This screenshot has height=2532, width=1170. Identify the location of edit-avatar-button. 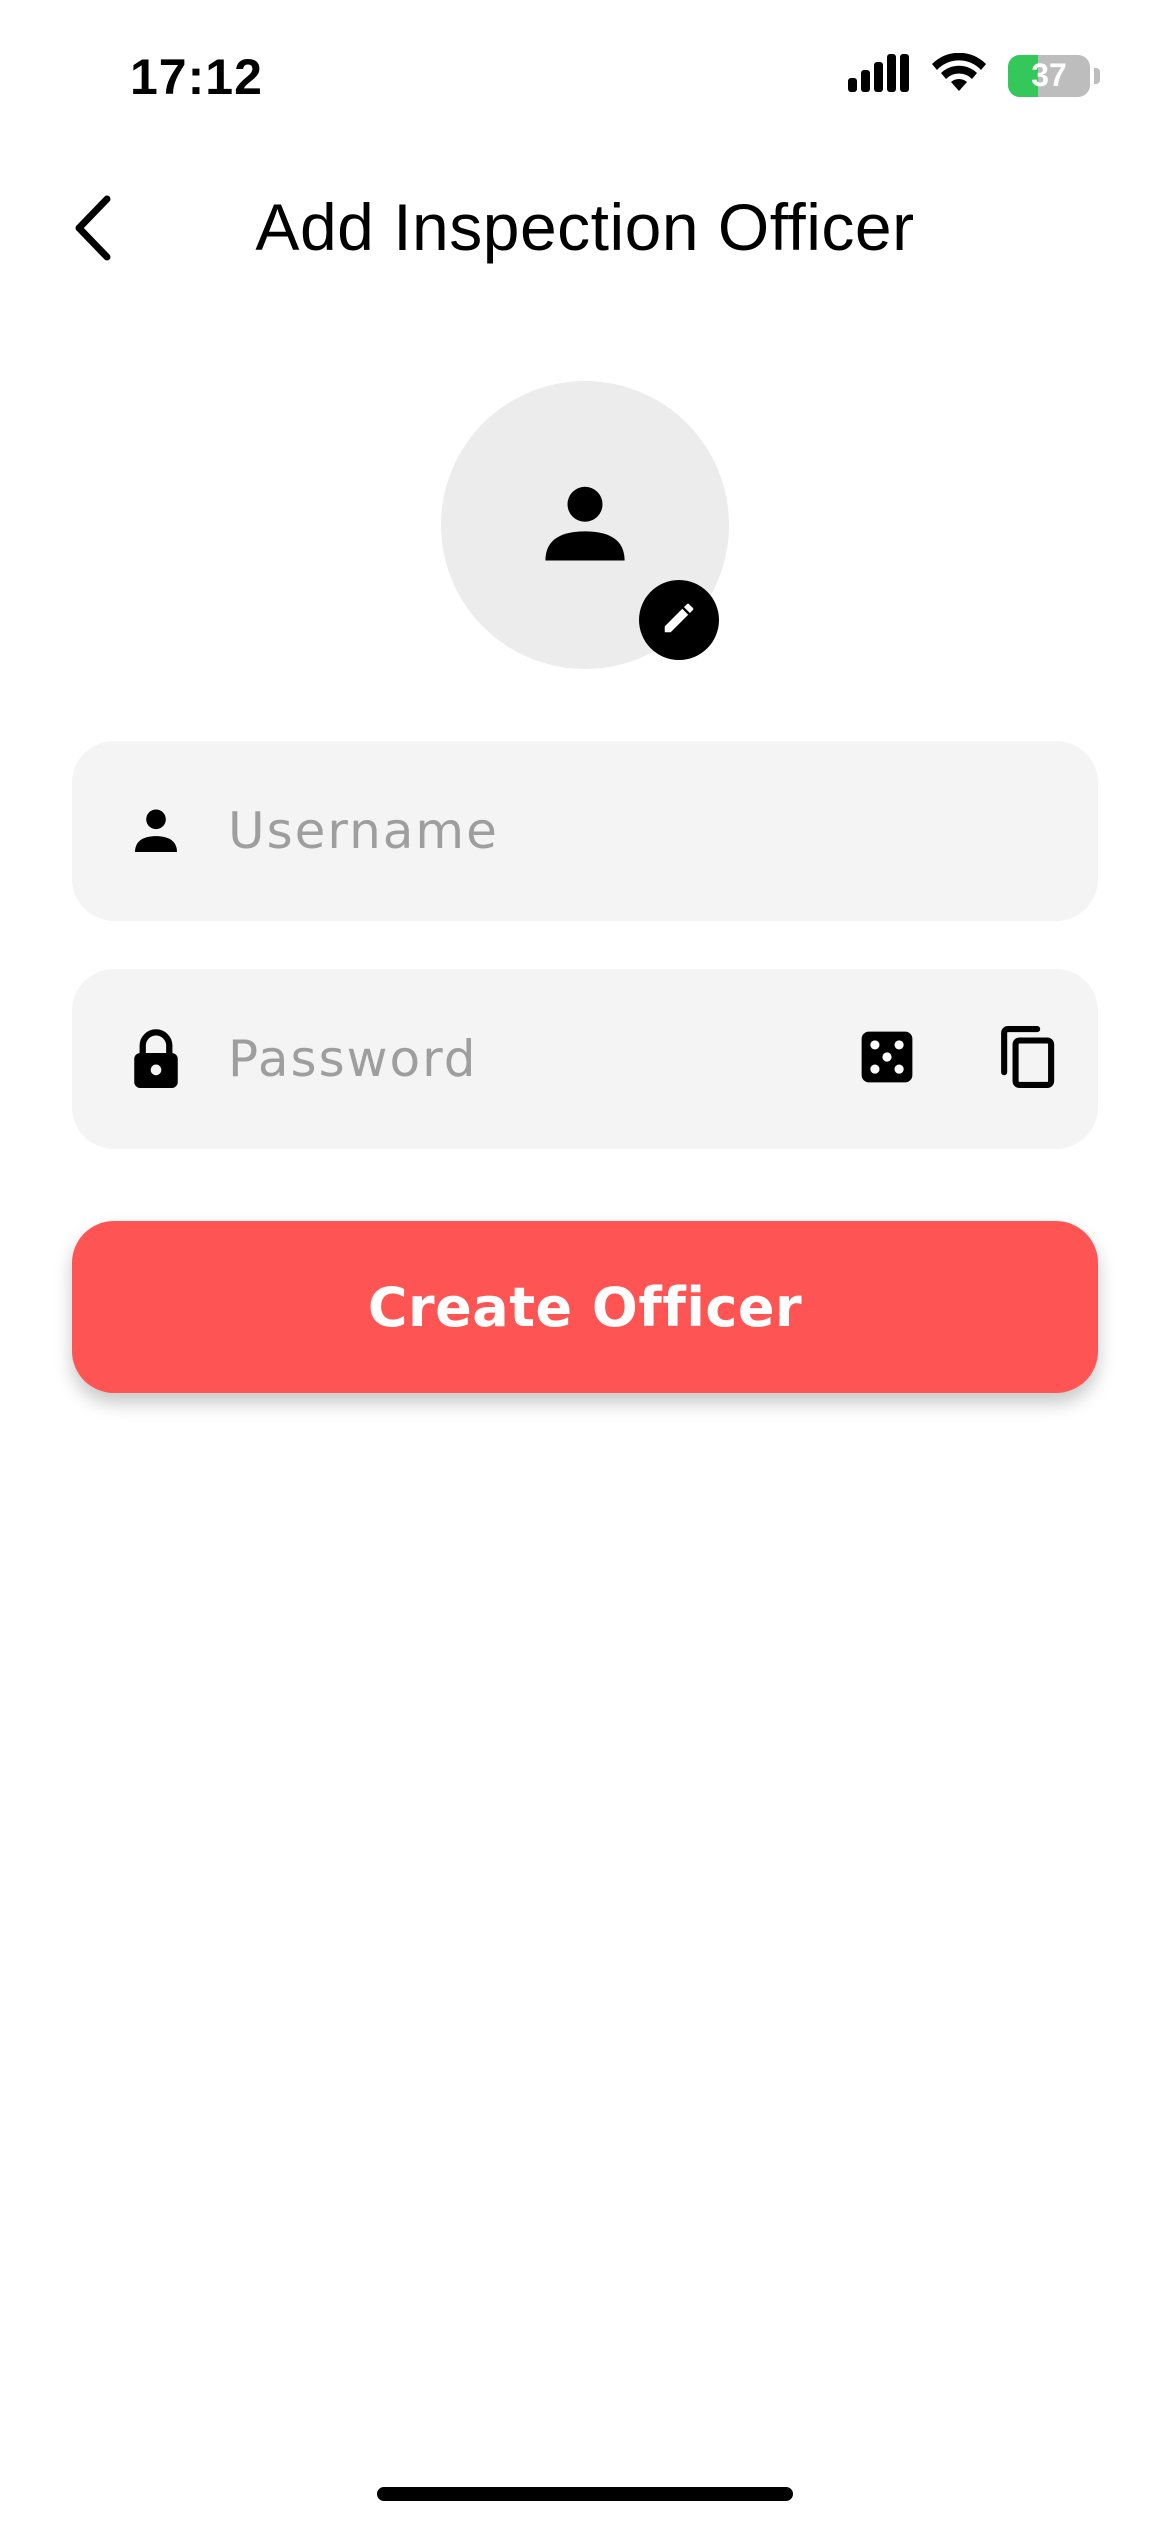
(679, 620).